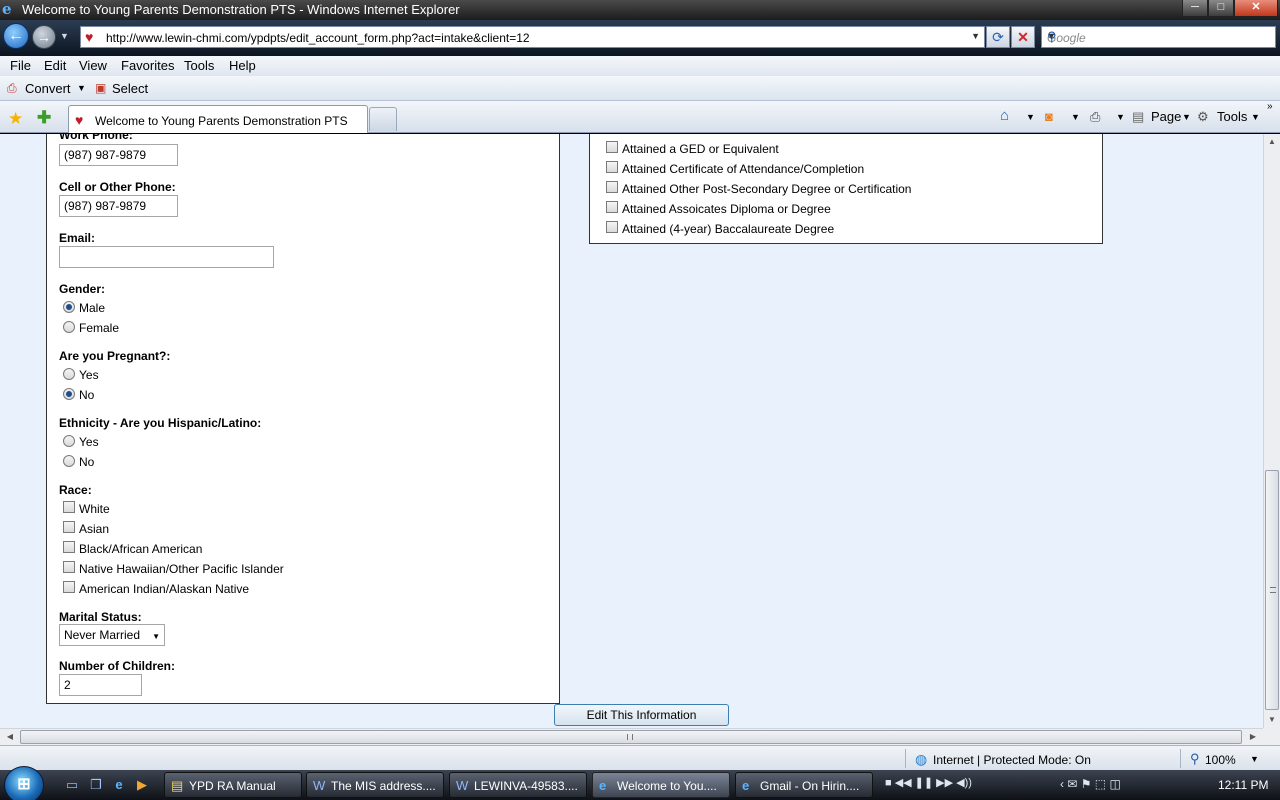  What do you see at coordinates (1075, 117) in the screenshot?
I see `feeds-dropdown-icon: ▼` at bounding box center [1075, 117].